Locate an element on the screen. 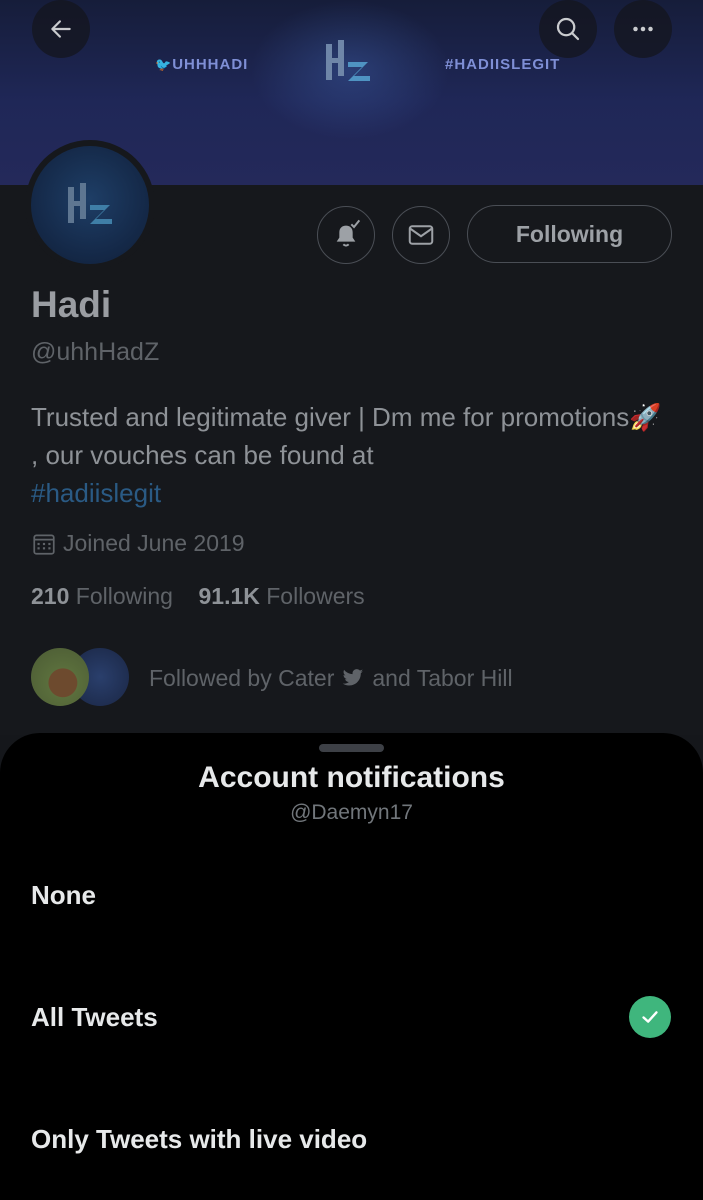 The image size is (703, 1200). bell-check-icon is located at coordinates (348, 233).